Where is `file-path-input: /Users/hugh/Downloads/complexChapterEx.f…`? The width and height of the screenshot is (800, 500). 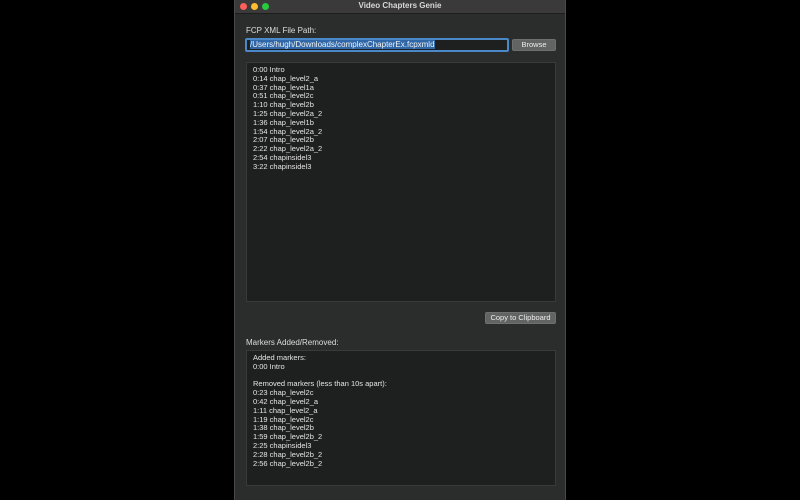 file-path-input: /Users/hugh/Downloads/complexChapterEx.f… is located at coordinates (377, 45).